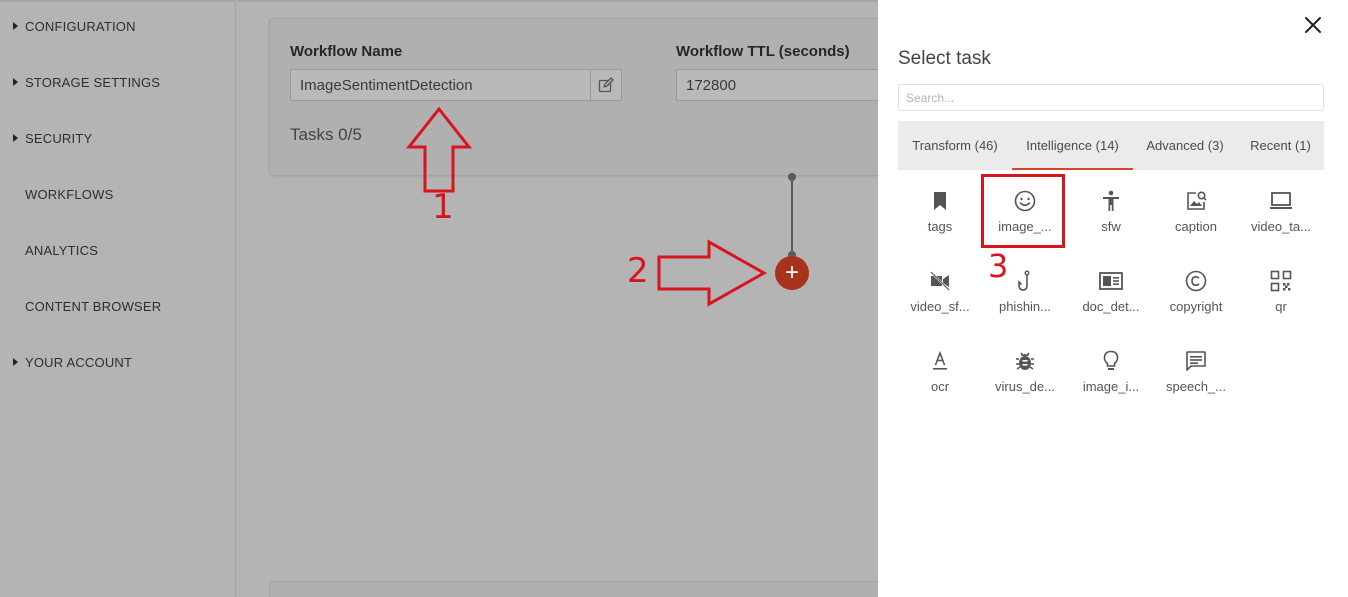 Image resolution: width=1348 pixels, height=597 pixels. What do you see at coordinates (93, 82) in the screenshot?
I see `sidebar-item-label: STORAGE SETTINGS` at bounding box center [93, 82].